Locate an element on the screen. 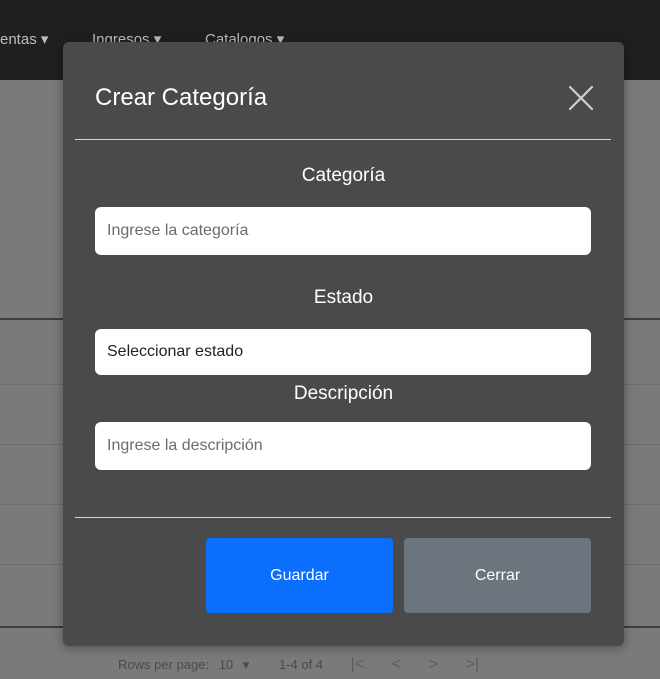 This screenshot has width=660, height=679. last-page-icon: >| is located at coordinates (473, 664).